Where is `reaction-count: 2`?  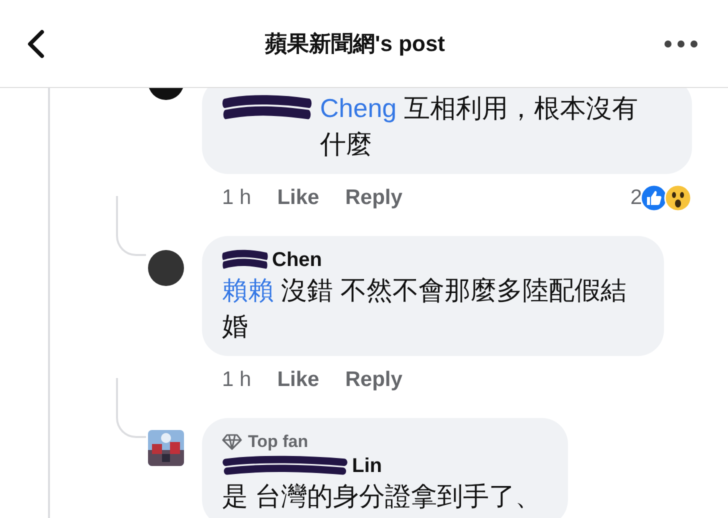
reaction-count: 2 is located at coordinates (636, 198).